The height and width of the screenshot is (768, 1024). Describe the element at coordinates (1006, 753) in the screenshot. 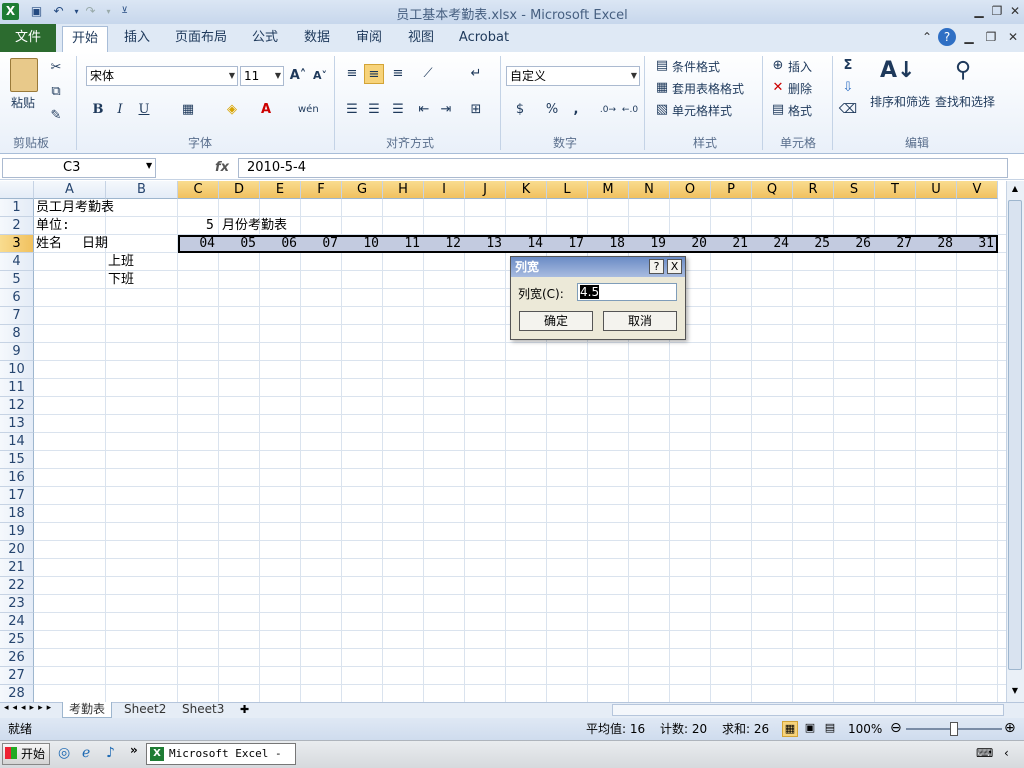

I see `tray-expand-icon: ‹` at that location.